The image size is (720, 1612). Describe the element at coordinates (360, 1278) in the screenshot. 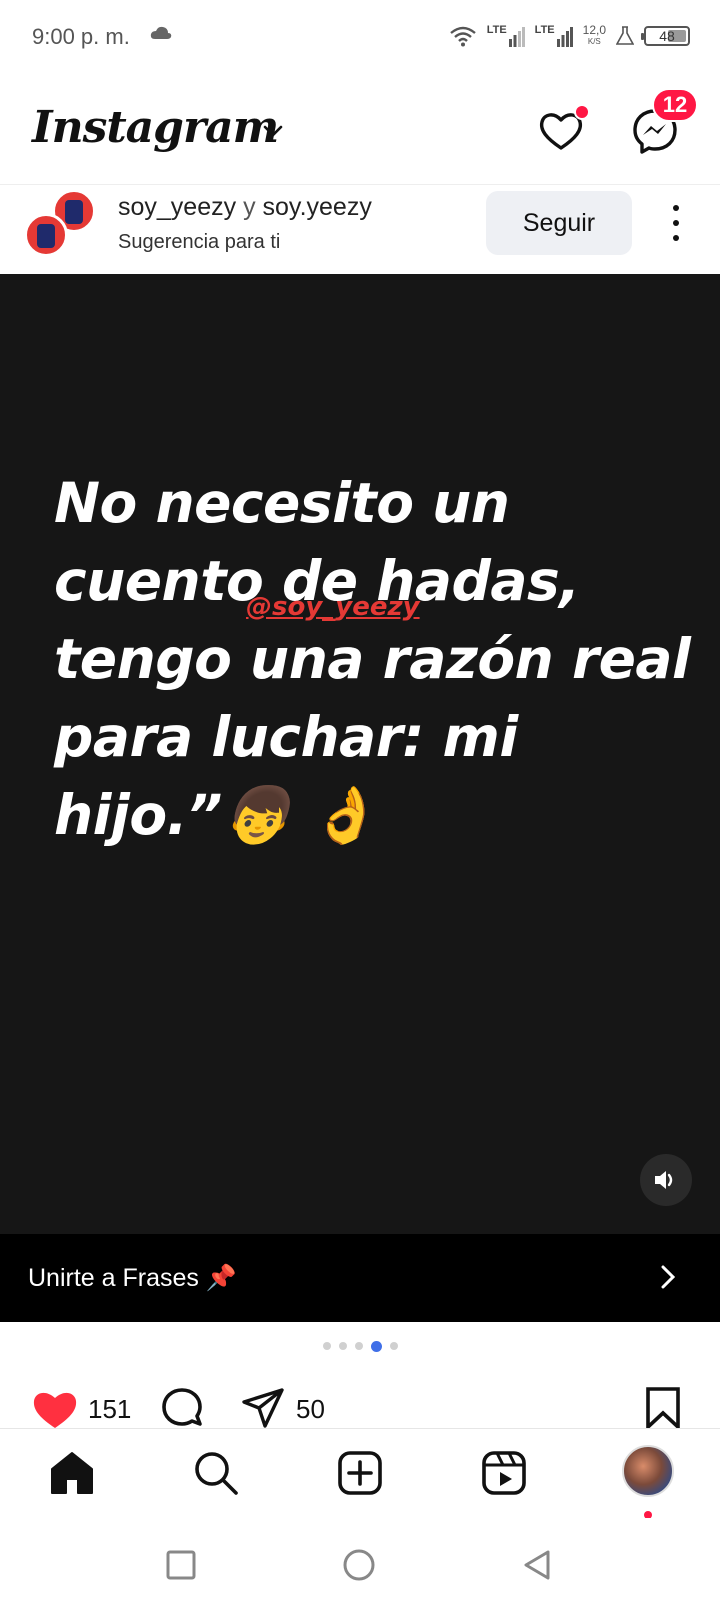

I see `join-channel-bar: Unirte a Frases 📌` at that location.